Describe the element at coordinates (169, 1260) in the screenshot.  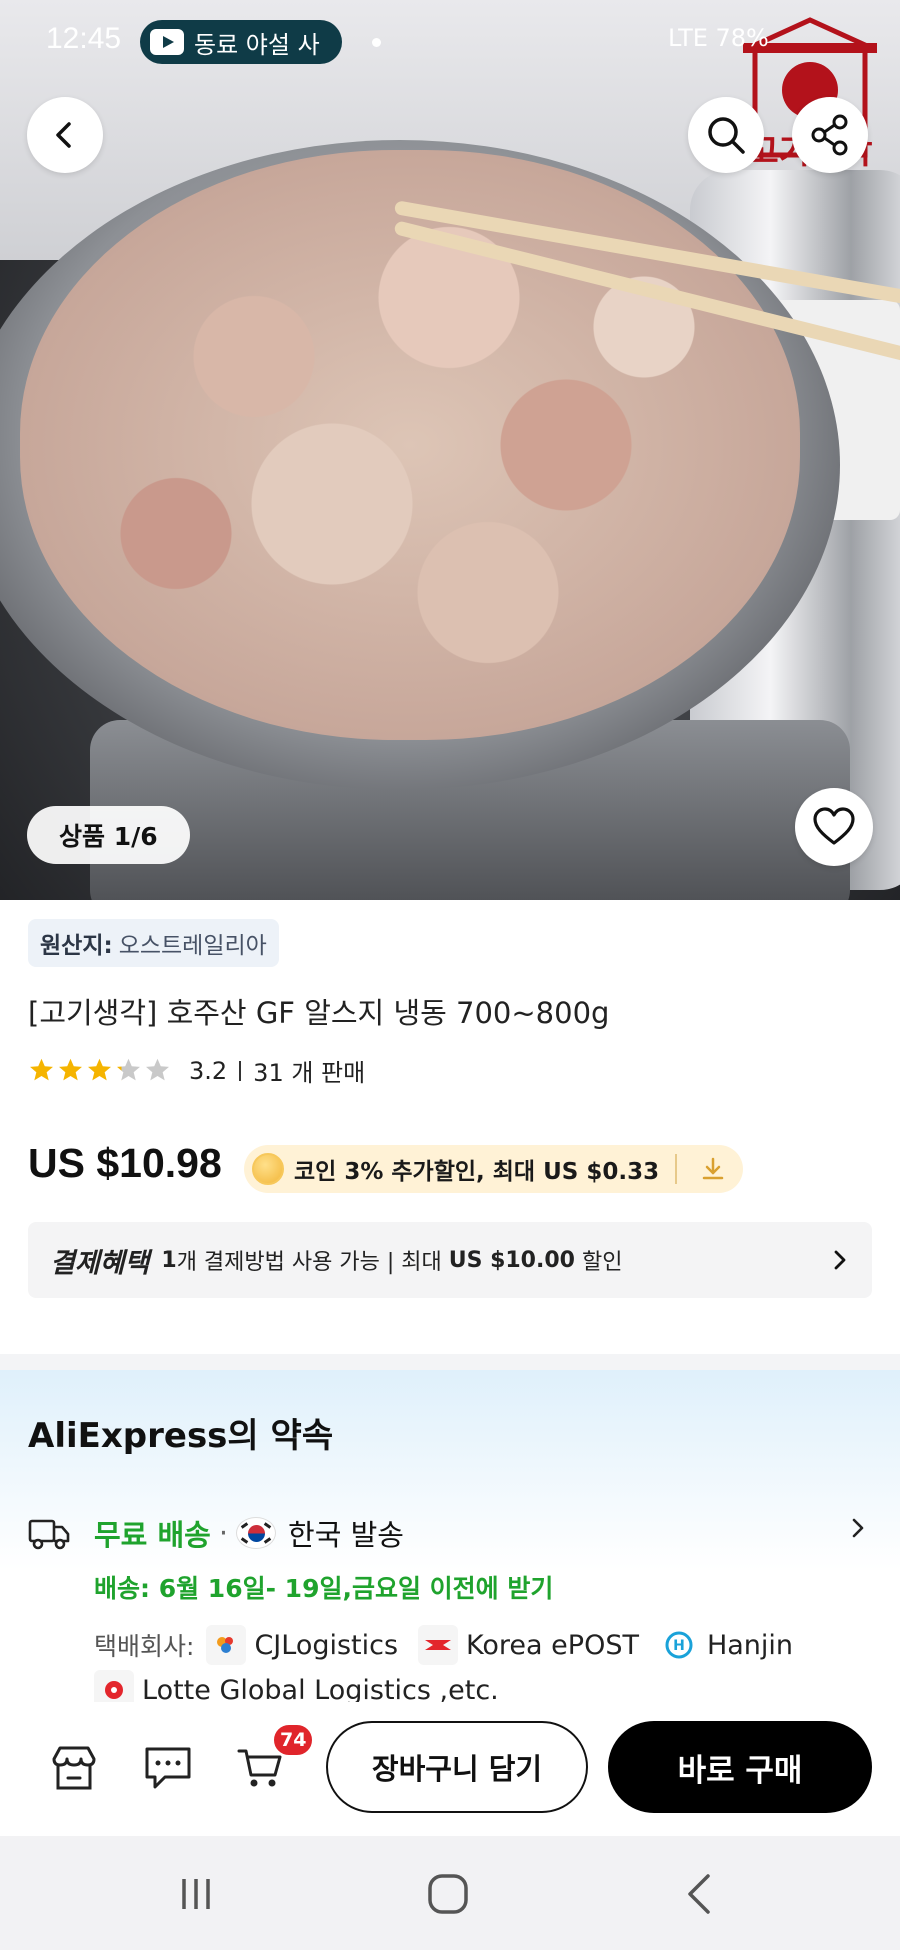
I see `payment-method-count: 1` at that location.